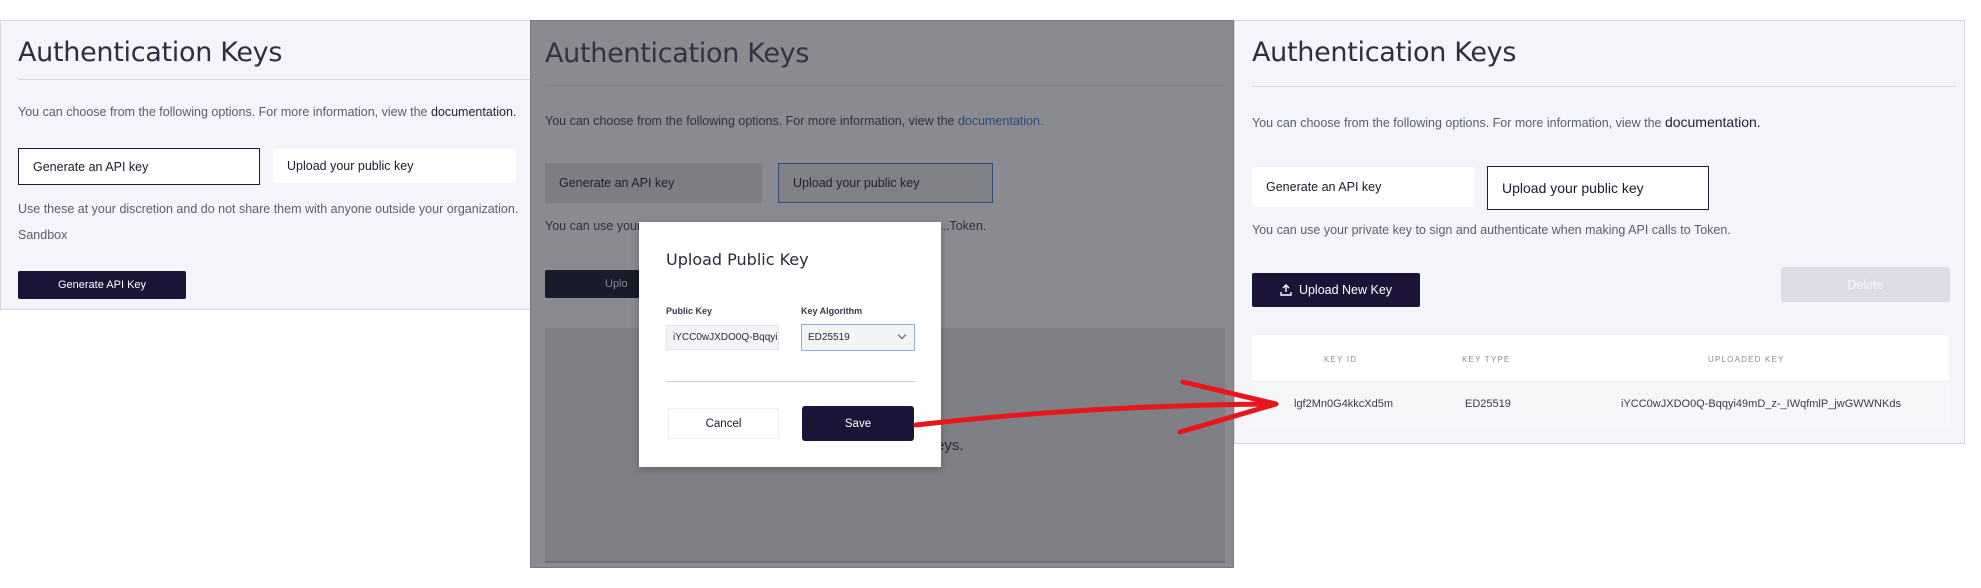  What do you see at coordinates (1344, 404) in the screenshot?
I see `cell-key-id: lgf2Mn0G4kkcXd5m` at bounding box center [1344, 404].